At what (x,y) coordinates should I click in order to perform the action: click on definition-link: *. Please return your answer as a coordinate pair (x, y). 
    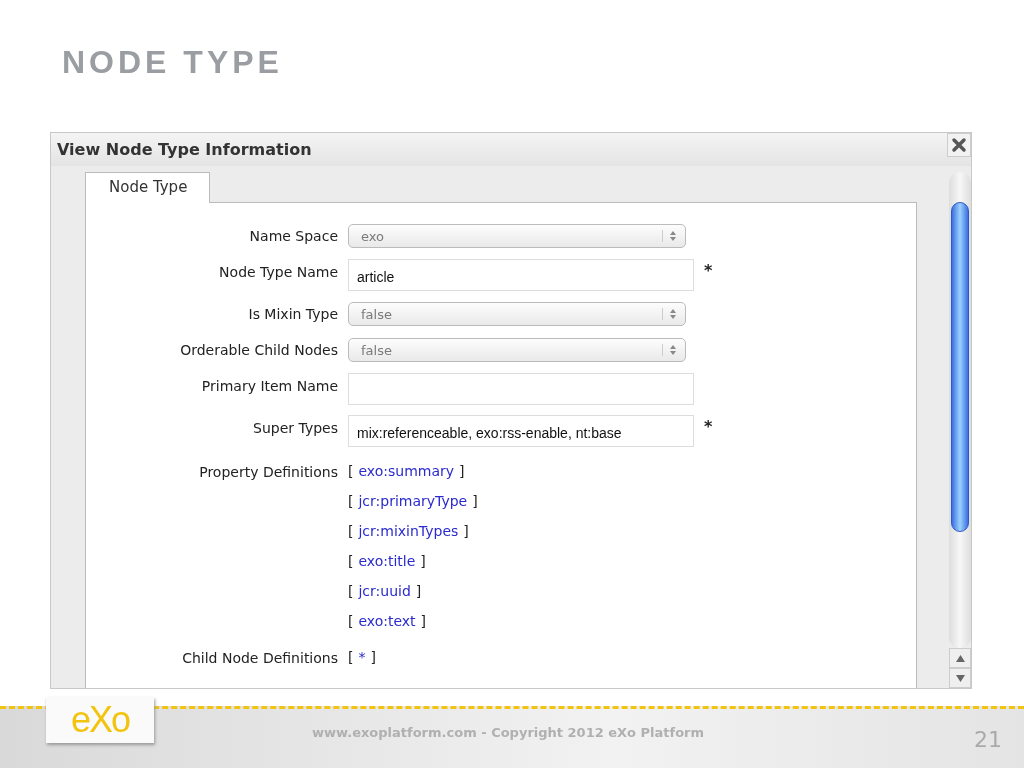
    Looking at the image, I should click on (362, 657).